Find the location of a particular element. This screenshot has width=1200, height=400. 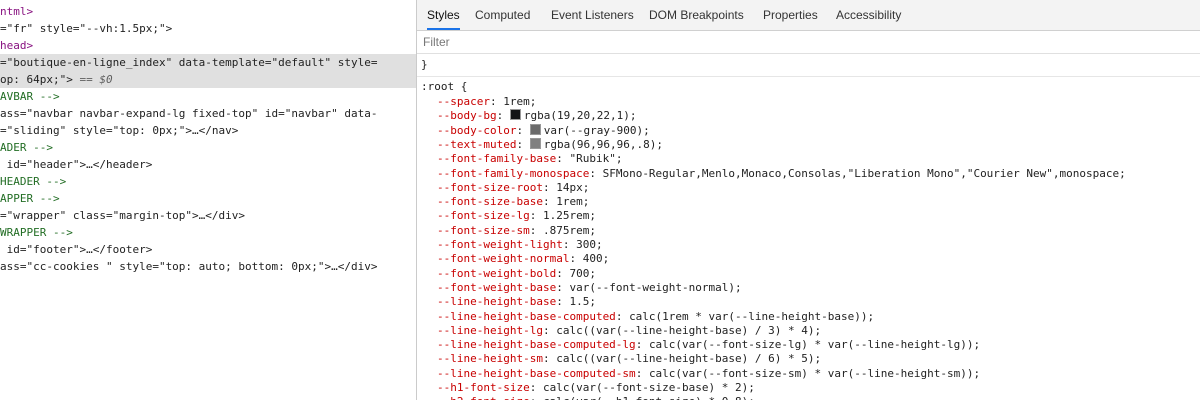

css-property: --font-weight-light: 300; is located at coordinates (520, 245).